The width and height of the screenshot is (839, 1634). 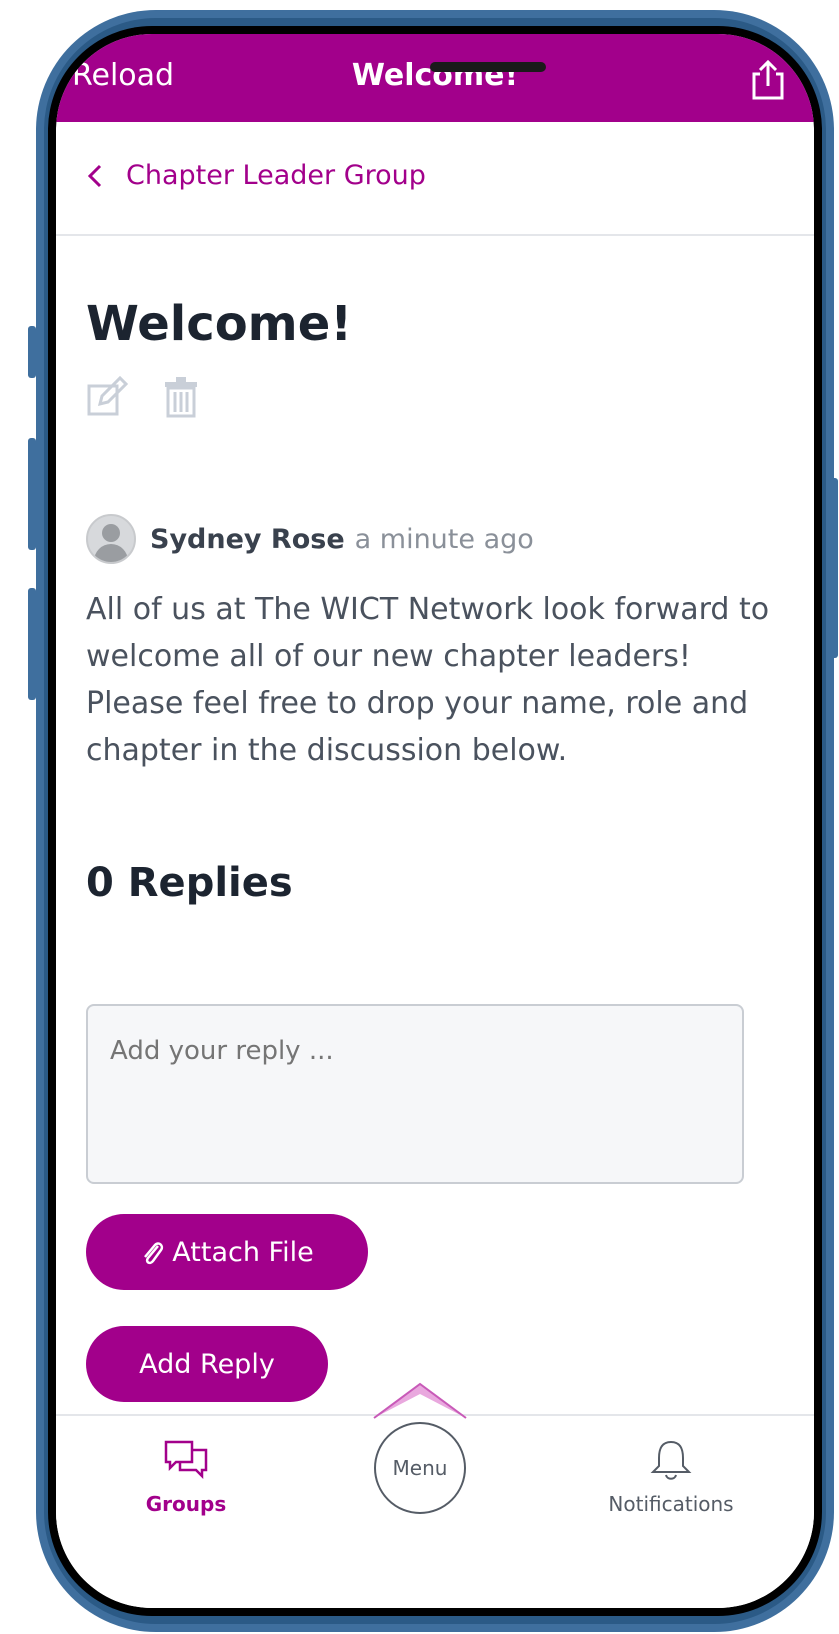 I want to click on menu-label: Menu, so click(x=420, y=1468).